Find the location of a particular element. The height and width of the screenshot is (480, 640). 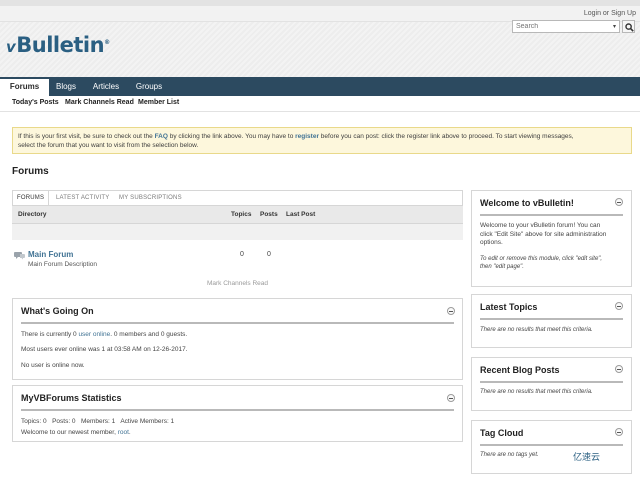

tab-my-subscriptions: MY SUBSCRIPTIONS is located at coordinates (150, 198).